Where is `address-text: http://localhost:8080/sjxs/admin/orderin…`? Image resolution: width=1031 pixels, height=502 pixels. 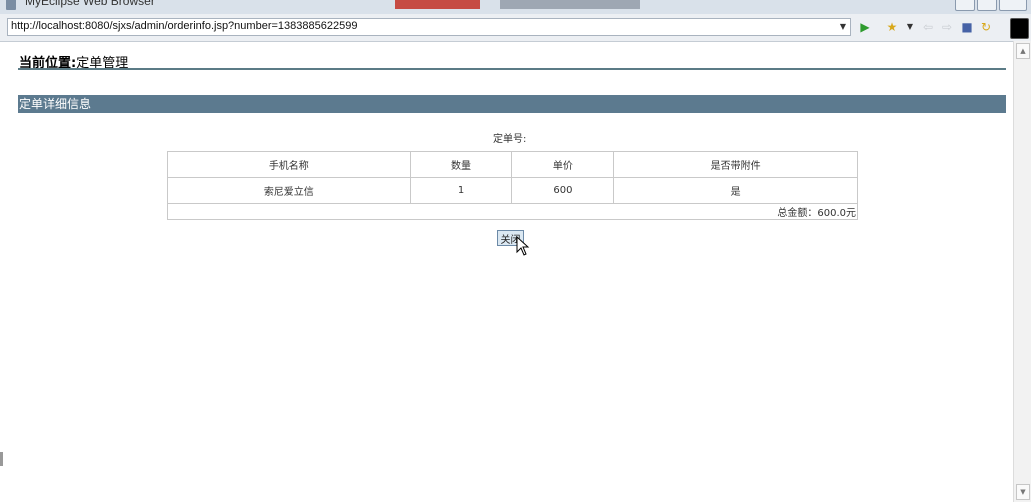 address-text: http://localhost:8080/sjxs/admin/orderin… is located at coordinates (184, 26).